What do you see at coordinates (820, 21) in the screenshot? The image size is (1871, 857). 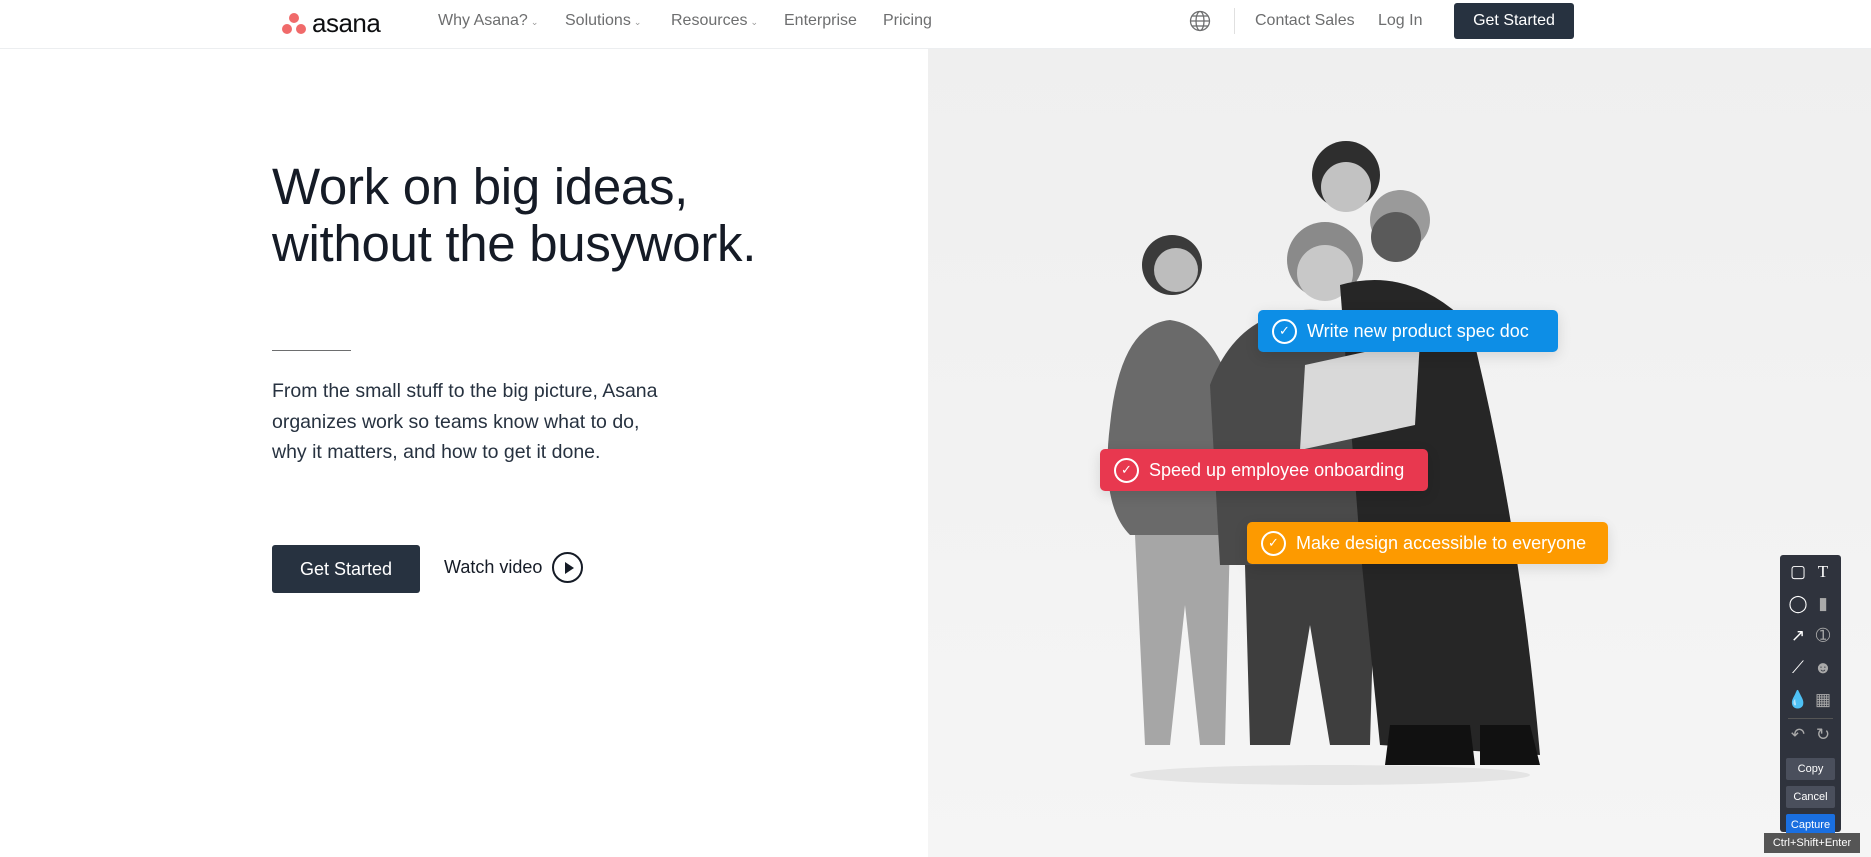 I see `nav-enterprise: Enterprise` at bounding box center [820, 21].